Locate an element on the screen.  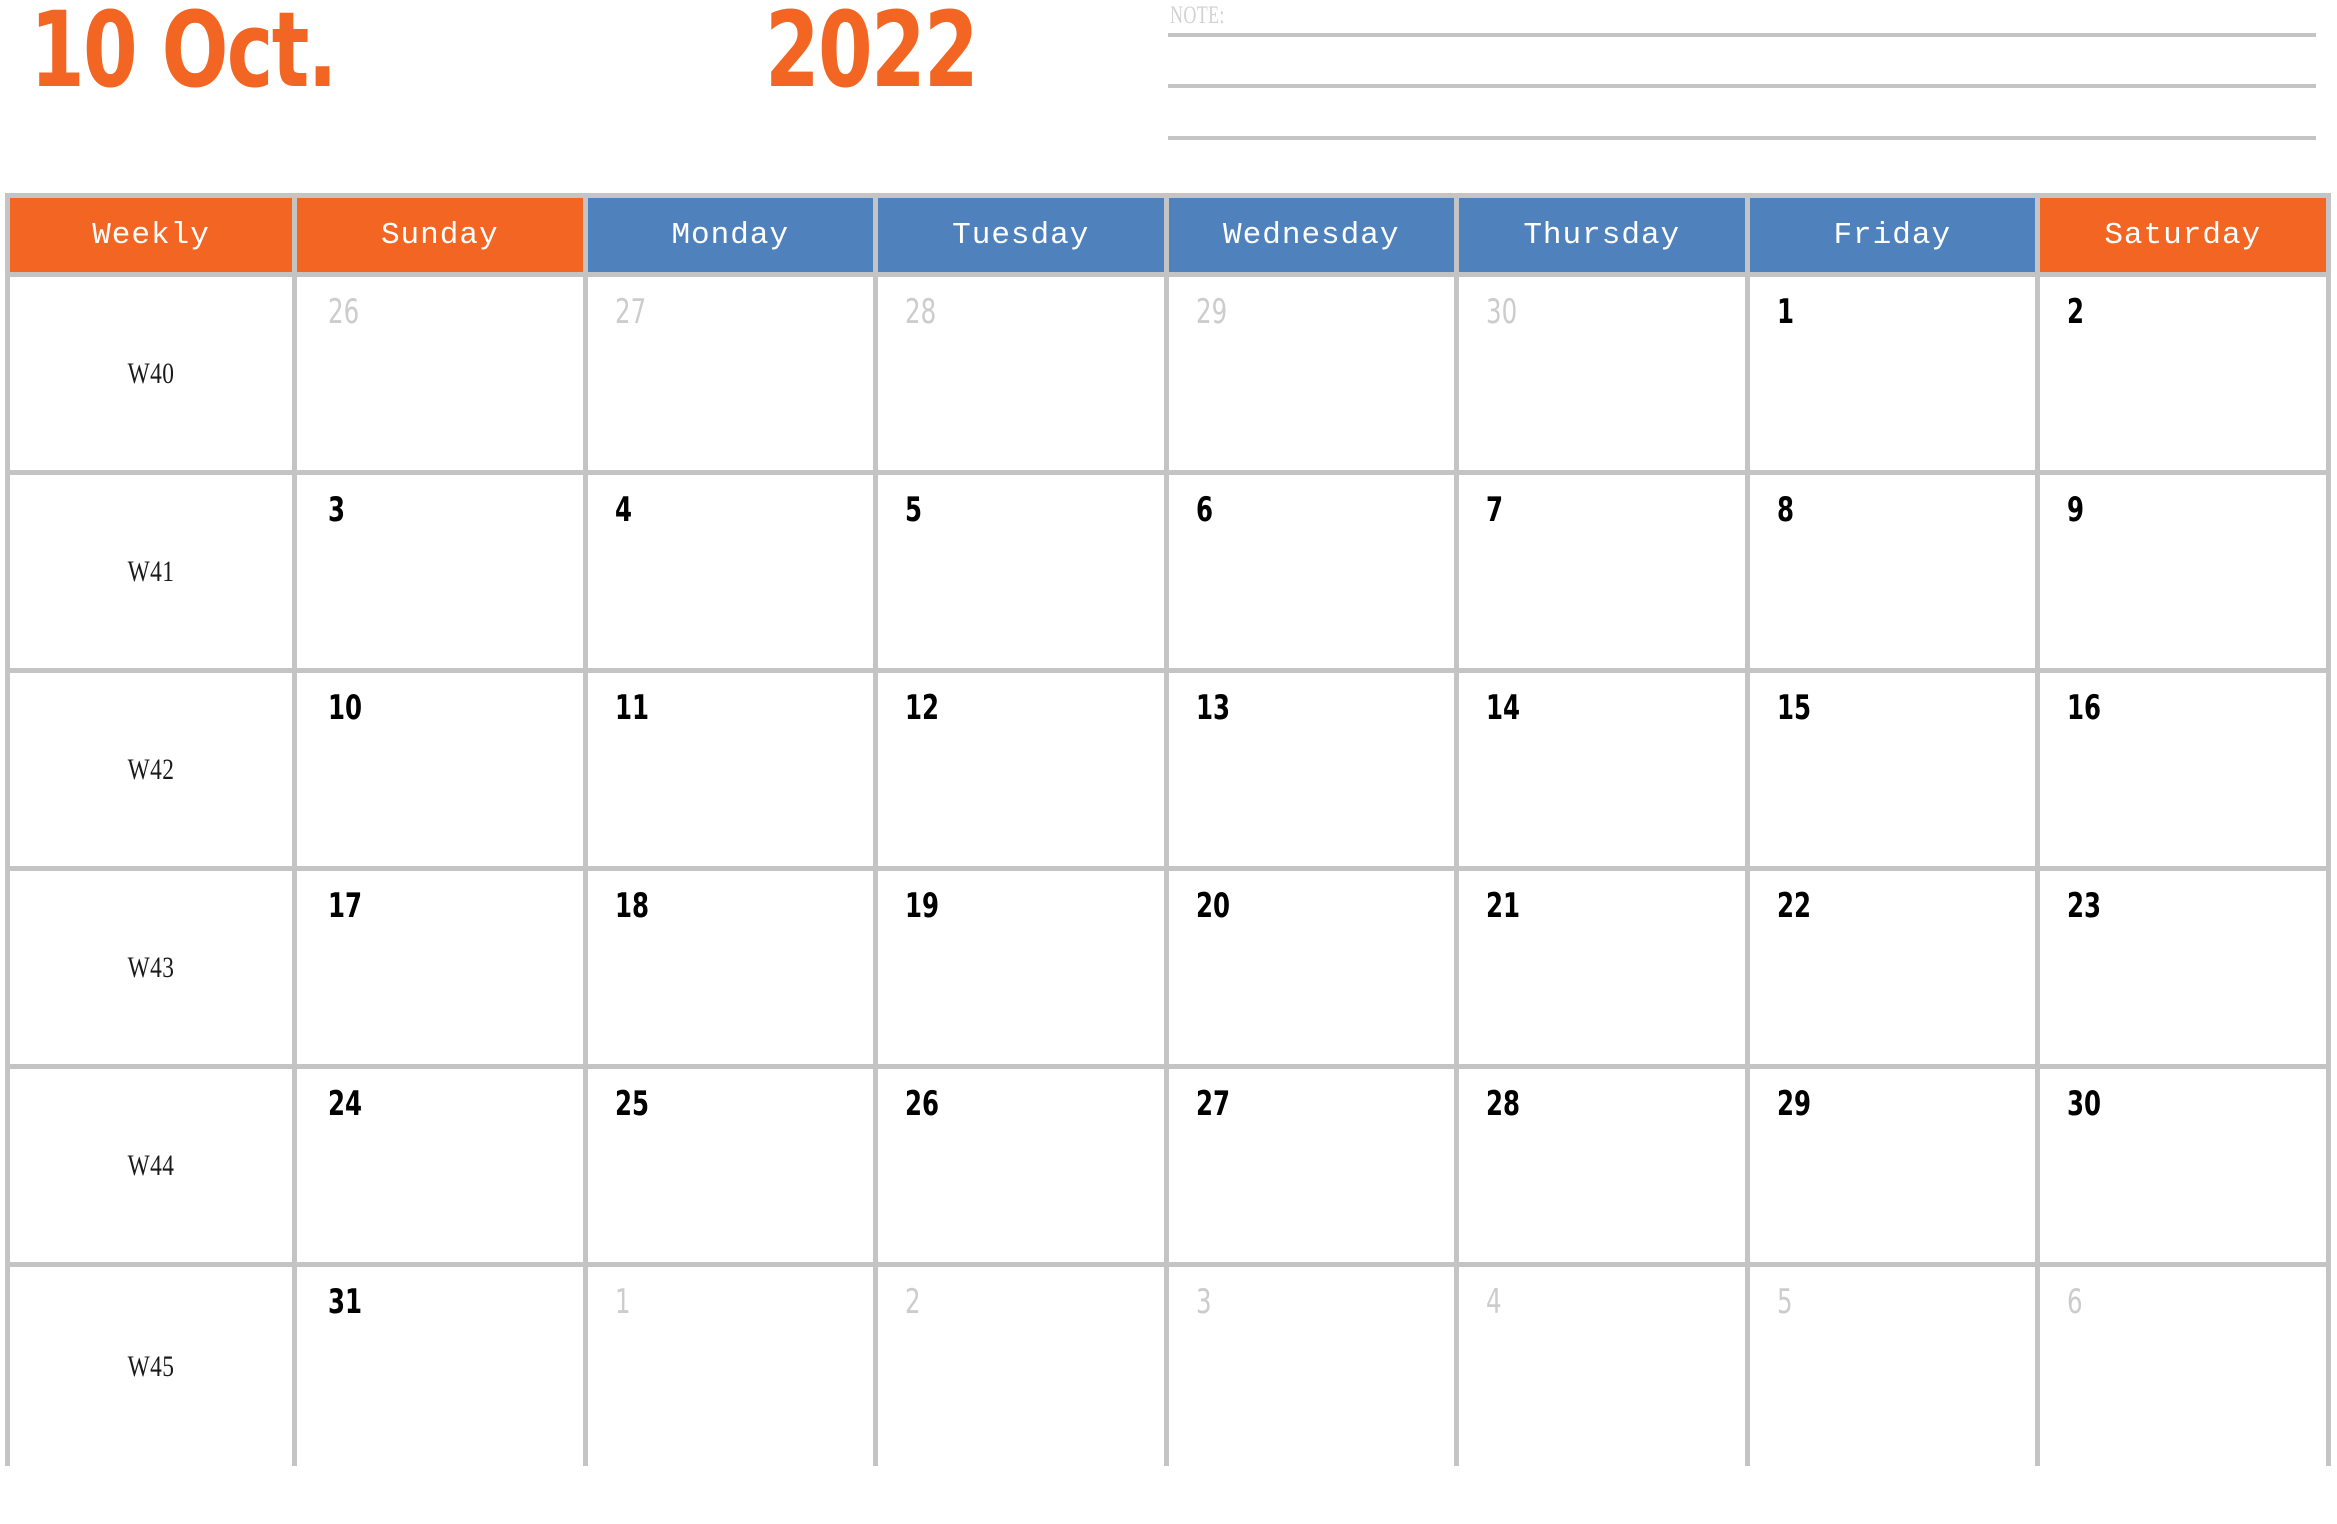
day-number: 23 is located at coordinates (2084, 906).